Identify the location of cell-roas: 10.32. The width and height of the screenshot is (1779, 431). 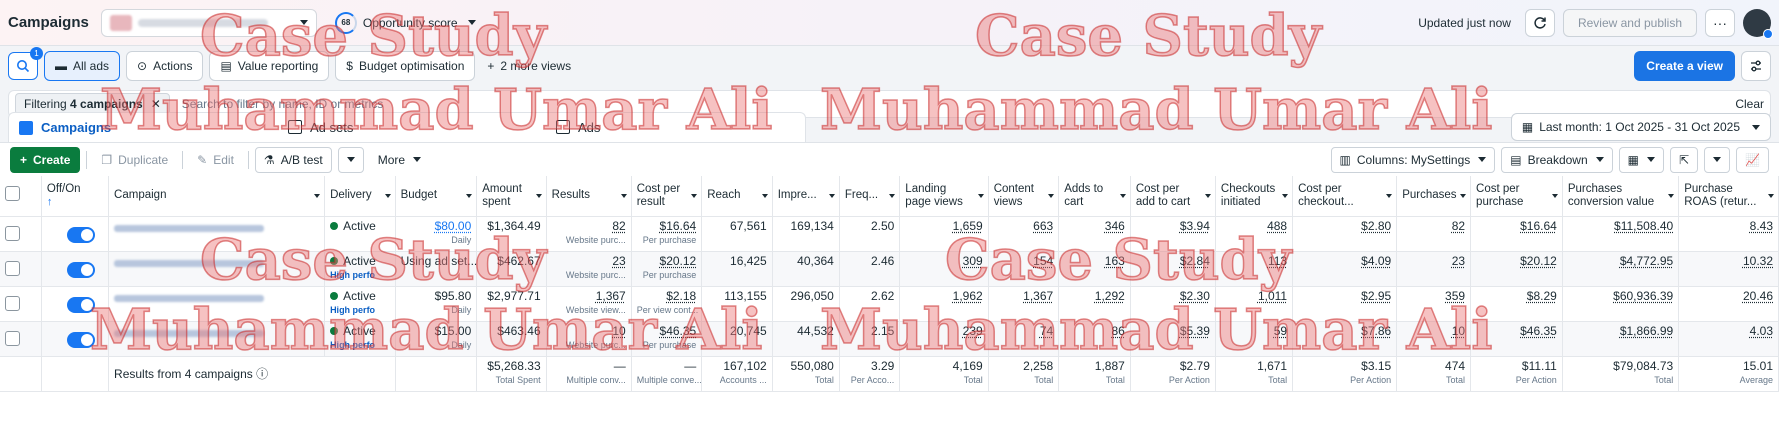
(1728, 269).